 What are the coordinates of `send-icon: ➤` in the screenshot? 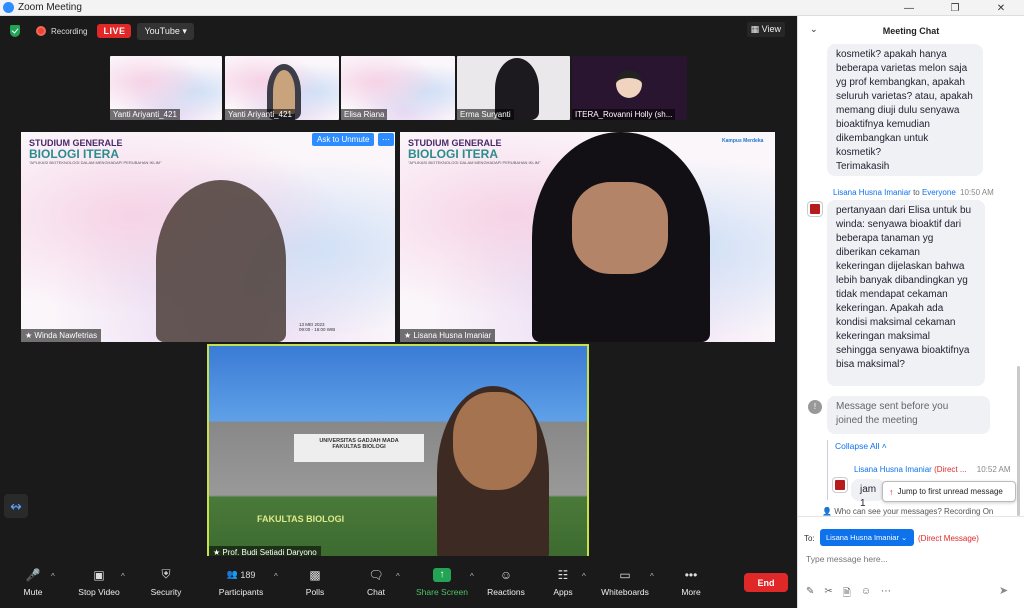 It's located at (1008, 592).